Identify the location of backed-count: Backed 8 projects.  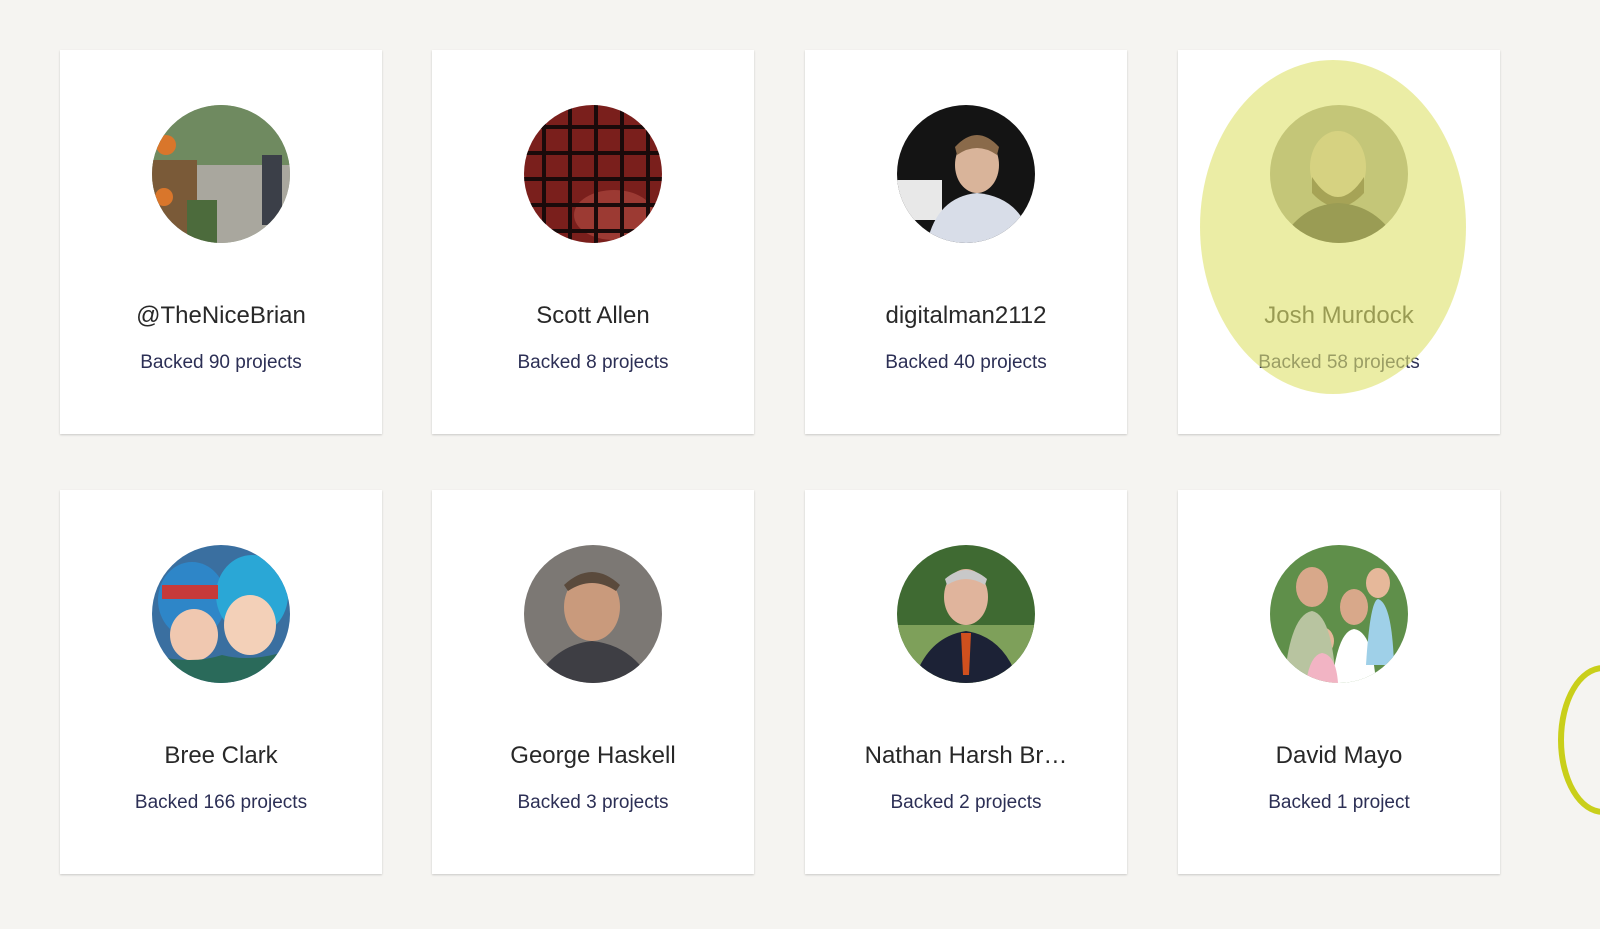
(593, 362).